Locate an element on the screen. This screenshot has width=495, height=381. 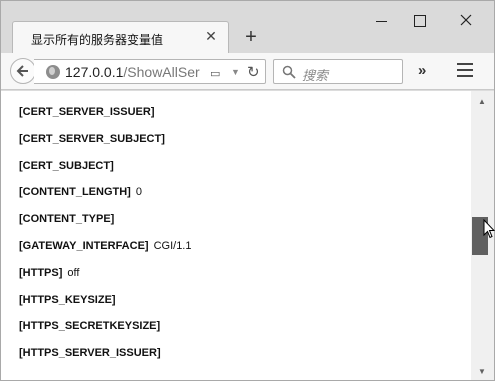
search-icon is located at coordinates (289, 72).